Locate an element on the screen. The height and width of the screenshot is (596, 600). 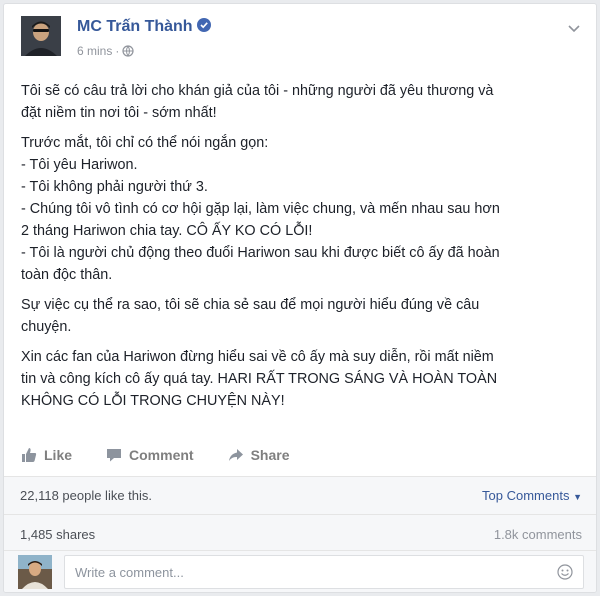
top-comments-dropdown: Top Comments ▼ is located at coordinates (532, 495).